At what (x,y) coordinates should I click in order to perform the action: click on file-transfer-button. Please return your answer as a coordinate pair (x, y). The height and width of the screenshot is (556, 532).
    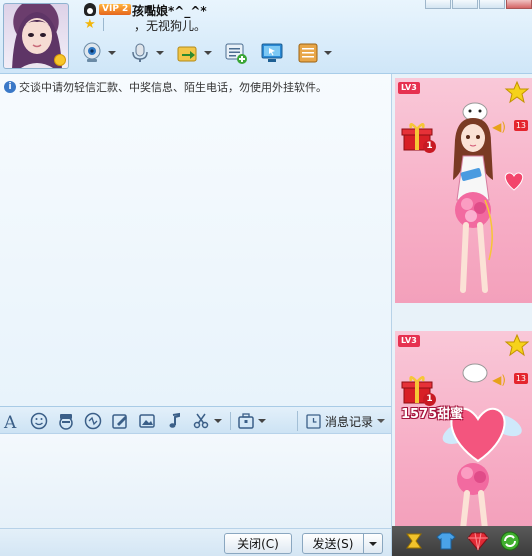
    Looking at the image, I should click on (194, 53).